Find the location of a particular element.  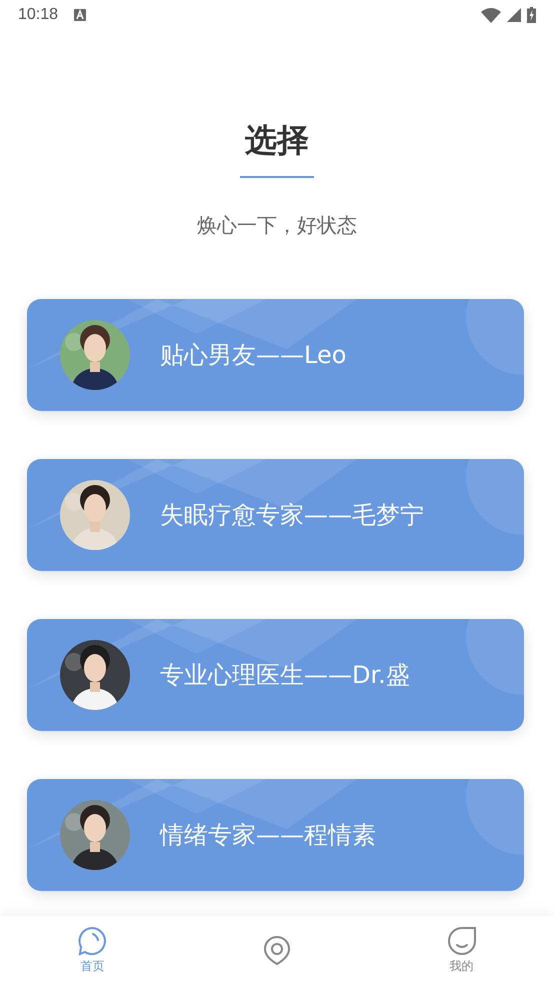

nav-tab: 首页 is located at coordinates (92, 950).